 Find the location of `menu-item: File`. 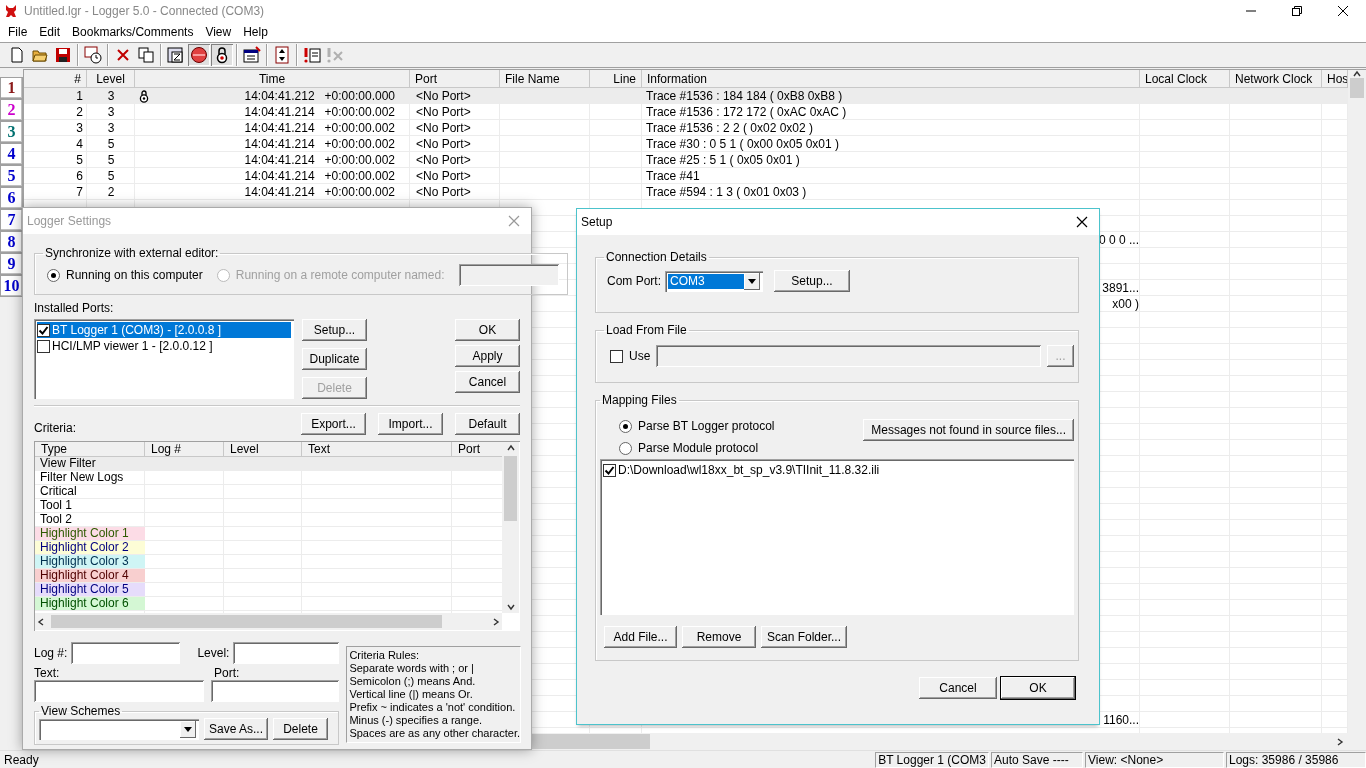

menu-item: File is located at coordinates (18, 32).